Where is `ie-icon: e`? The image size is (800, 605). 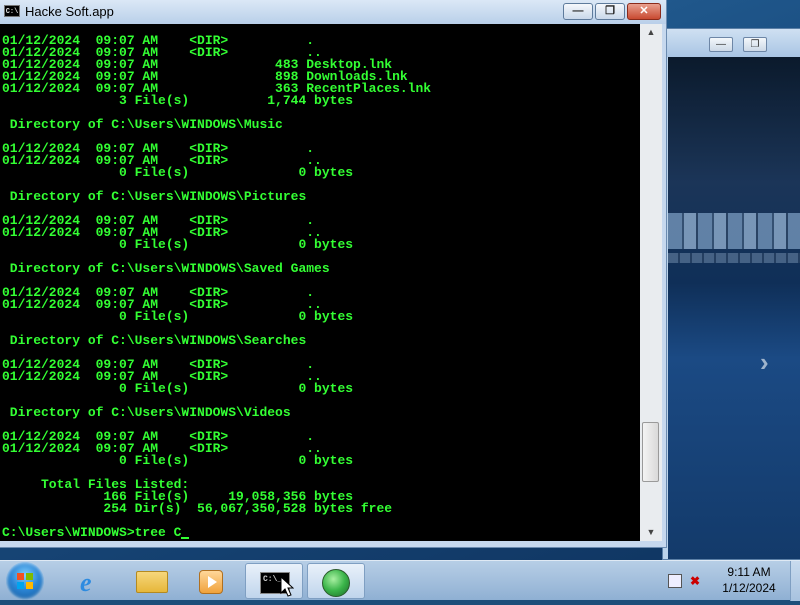 ie-icon: e is located at coordinates (86, 582).